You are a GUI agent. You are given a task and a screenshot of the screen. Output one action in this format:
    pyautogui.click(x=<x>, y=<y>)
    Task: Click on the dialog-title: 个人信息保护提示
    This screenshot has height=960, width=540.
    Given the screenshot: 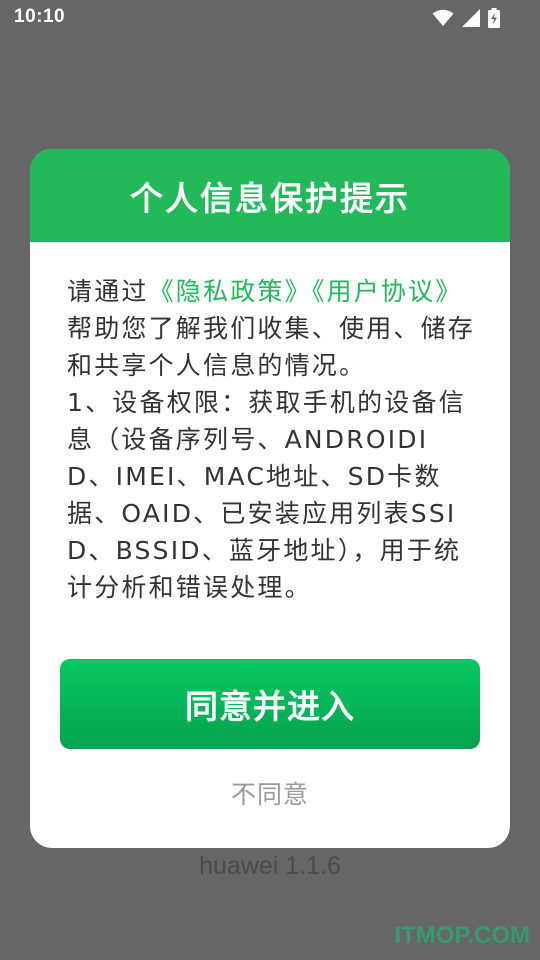 What is the action you would take?
    pyautogui.click(x=270, y=198)
    